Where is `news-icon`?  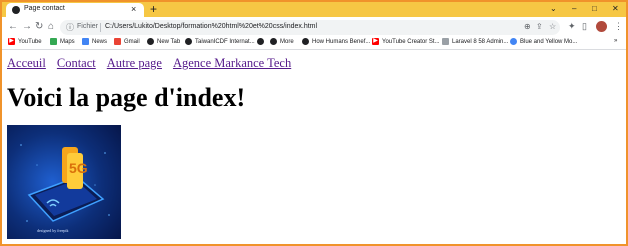 news-icon is located at coordinates (85, 41).